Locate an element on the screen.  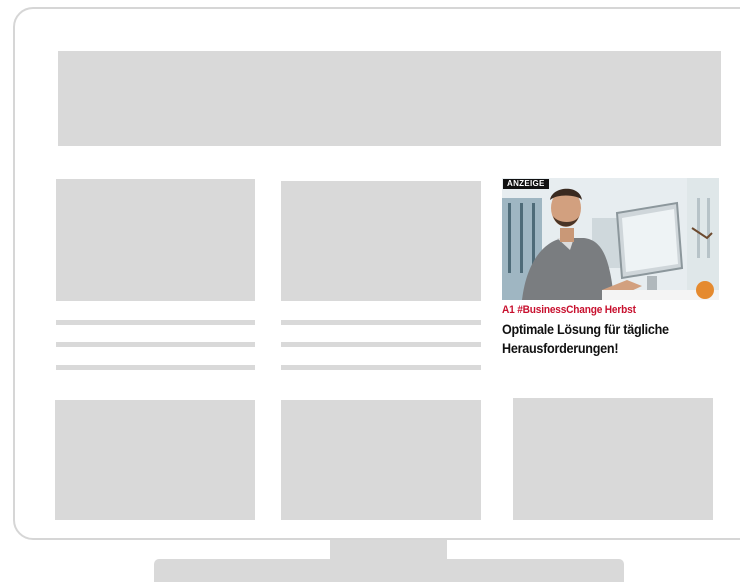
ad-photo-illustration is located at coordinates (610, 239).